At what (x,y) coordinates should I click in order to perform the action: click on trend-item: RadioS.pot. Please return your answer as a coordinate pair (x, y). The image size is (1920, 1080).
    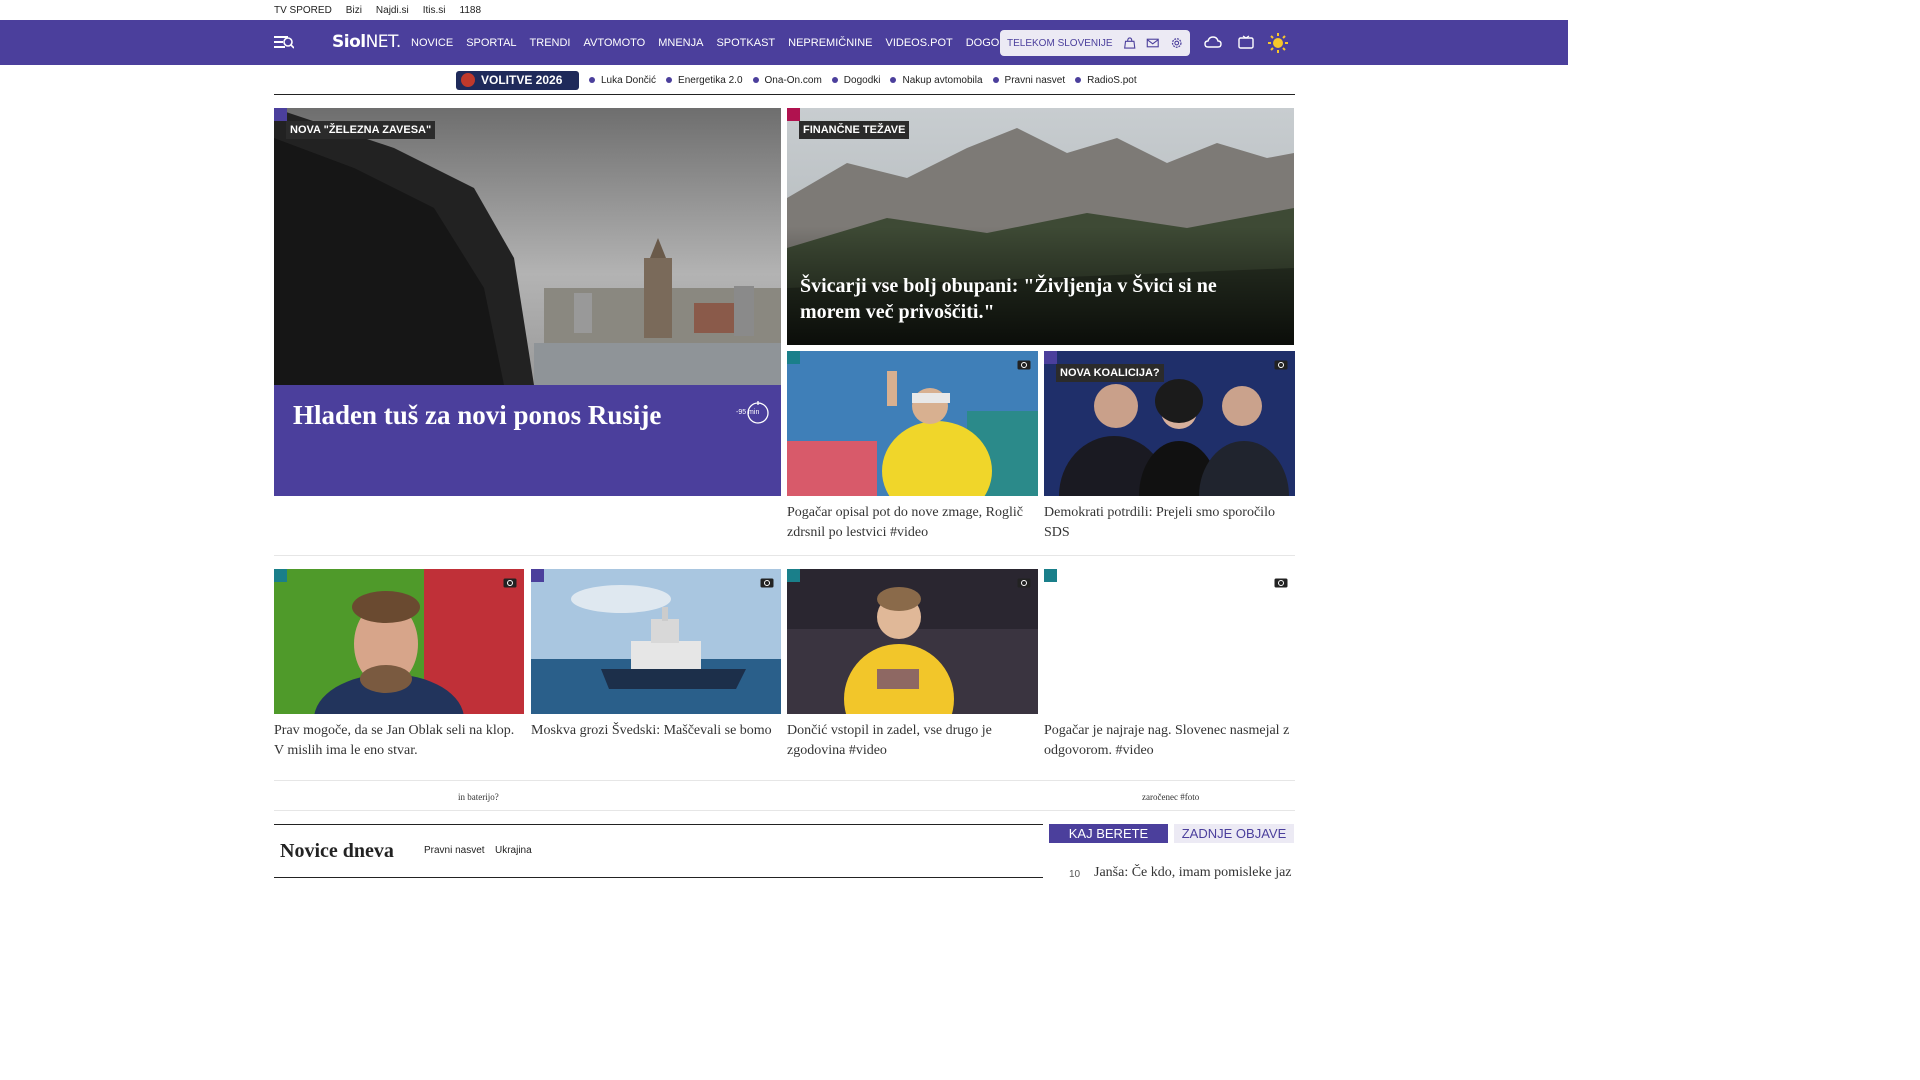
    Looking at the image, I should click on (1106, 80).